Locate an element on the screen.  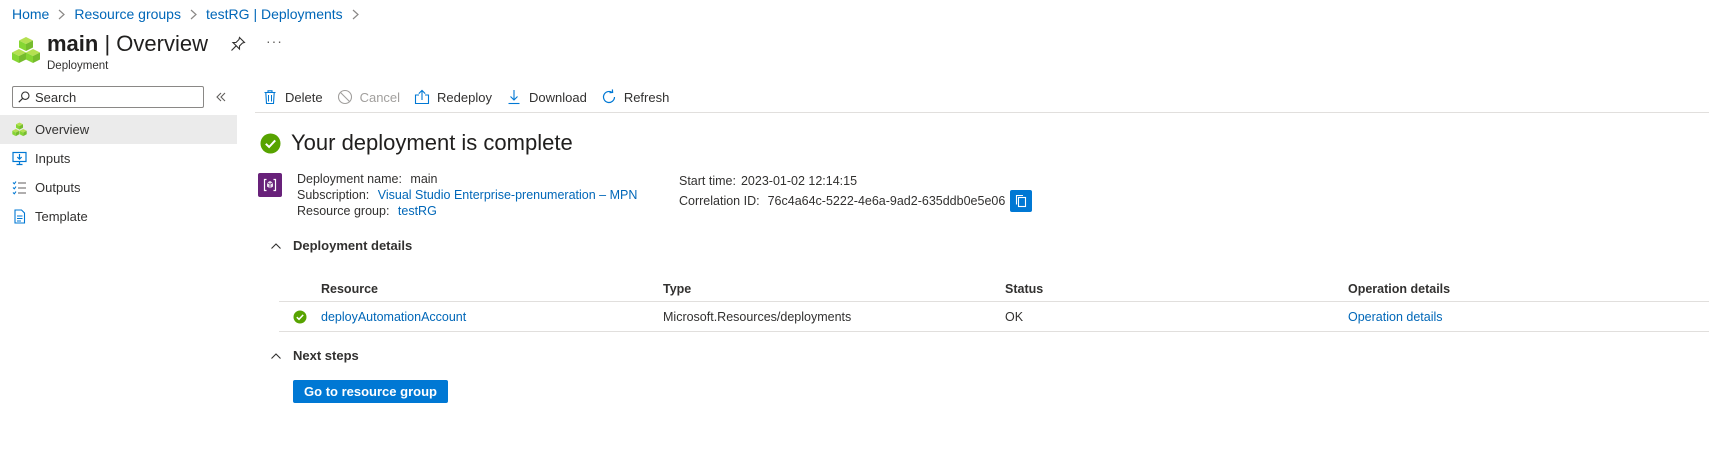
search-box is located at coordinates (108, 97).